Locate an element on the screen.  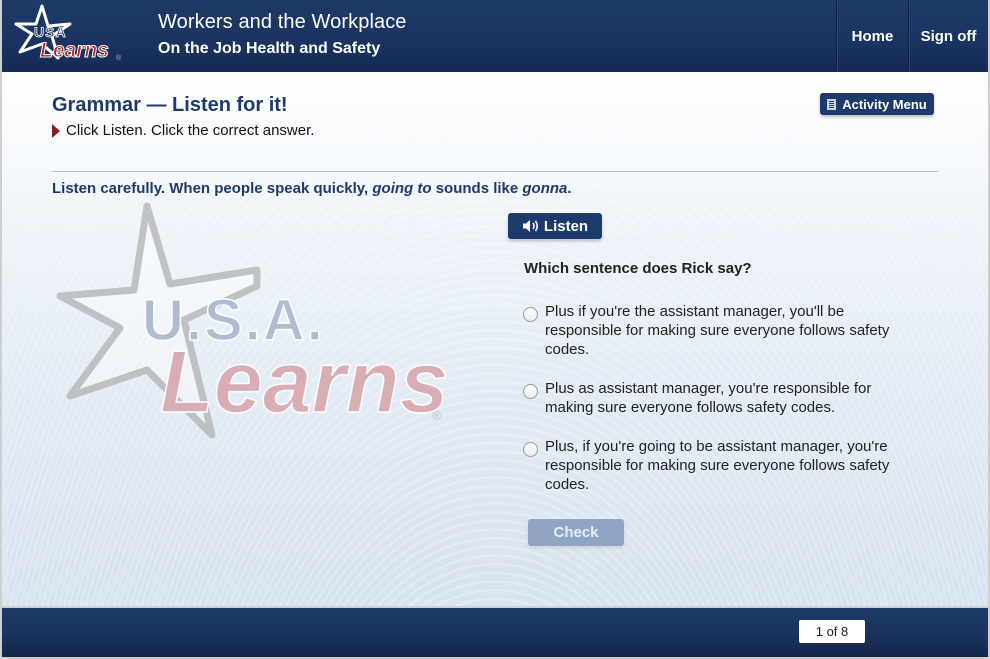
question-text: Which sentence does Rick say? is located at coordinates (638, 268).